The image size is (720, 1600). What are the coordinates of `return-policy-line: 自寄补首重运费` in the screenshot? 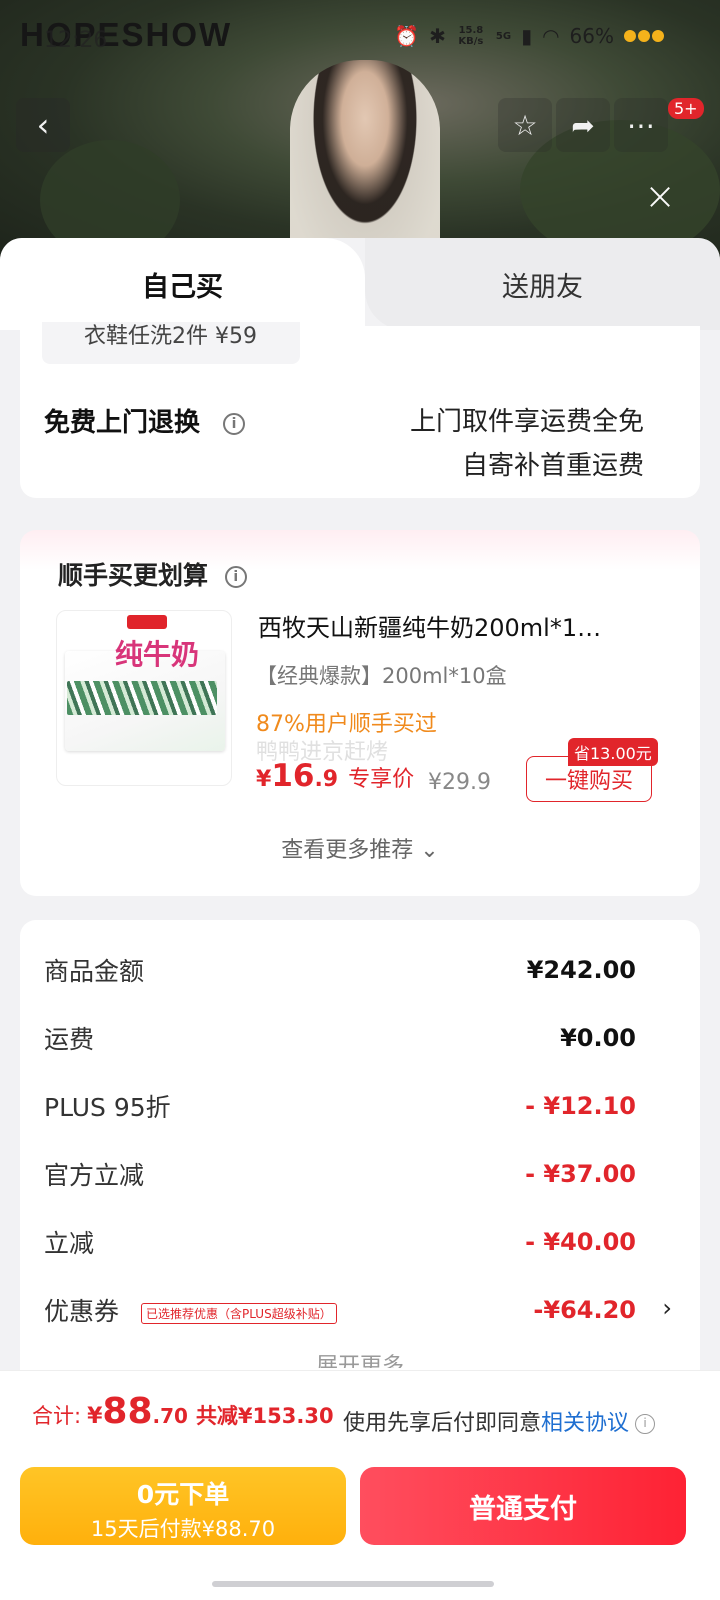 It's located at (552, 466).